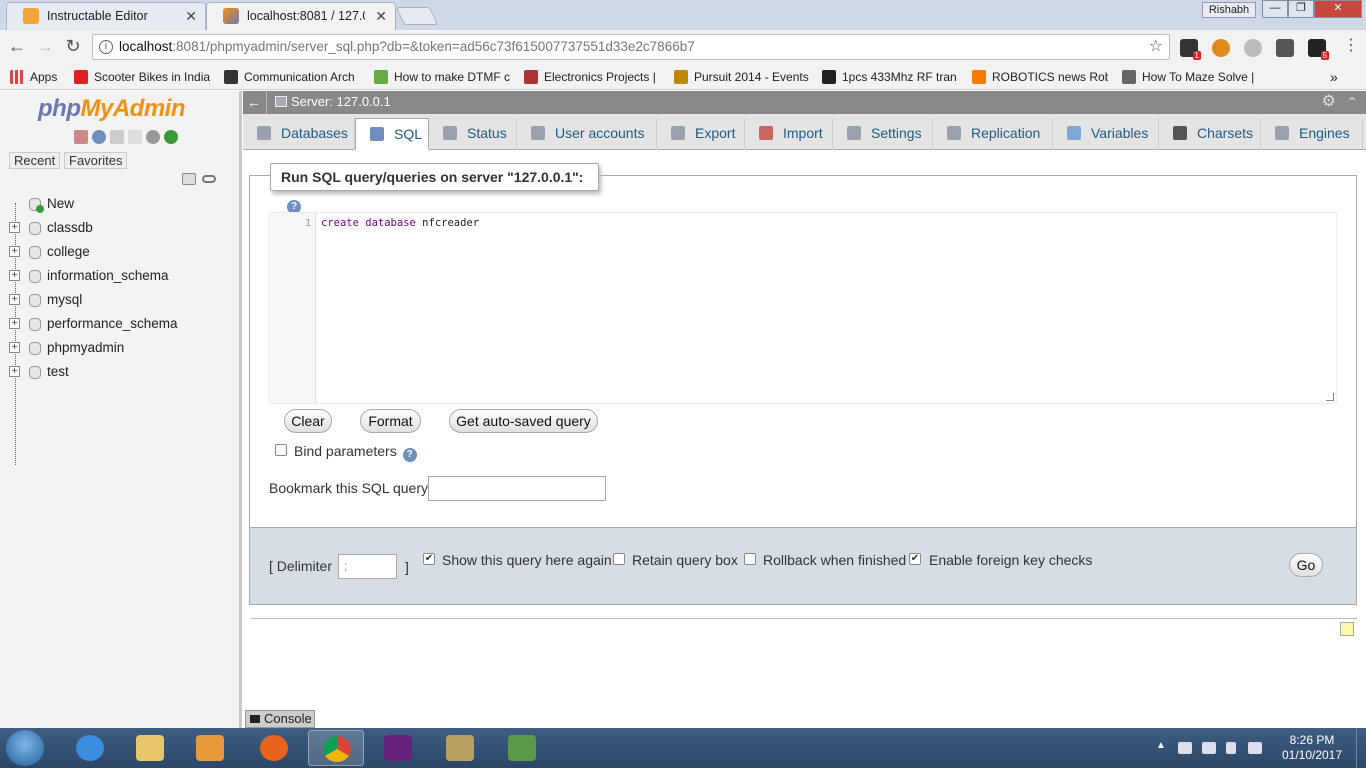 This screenshot has height=768, width=1366. What do you see at coordinates (592, 77) in the screenshot?
I see `bookmark-item: Electronics Projects |` at bounding box center [592, 77].